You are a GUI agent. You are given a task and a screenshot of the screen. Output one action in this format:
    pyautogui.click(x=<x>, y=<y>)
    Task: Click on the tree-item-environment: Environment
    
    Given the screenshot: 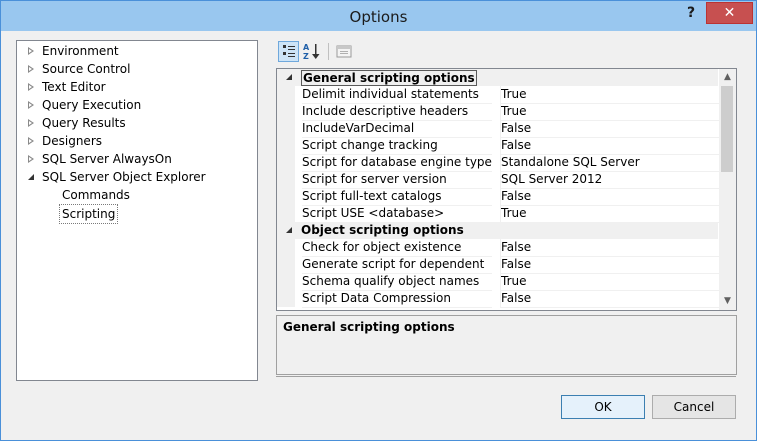 What is the action you would take?
    pyautogui.click(x=136, y=51)
    